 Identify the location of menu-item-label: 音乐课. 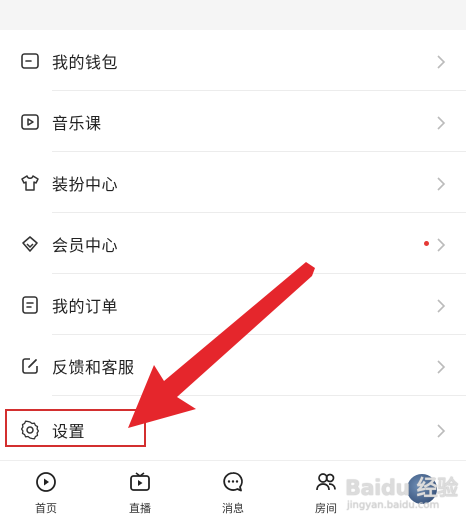
(77, 123).